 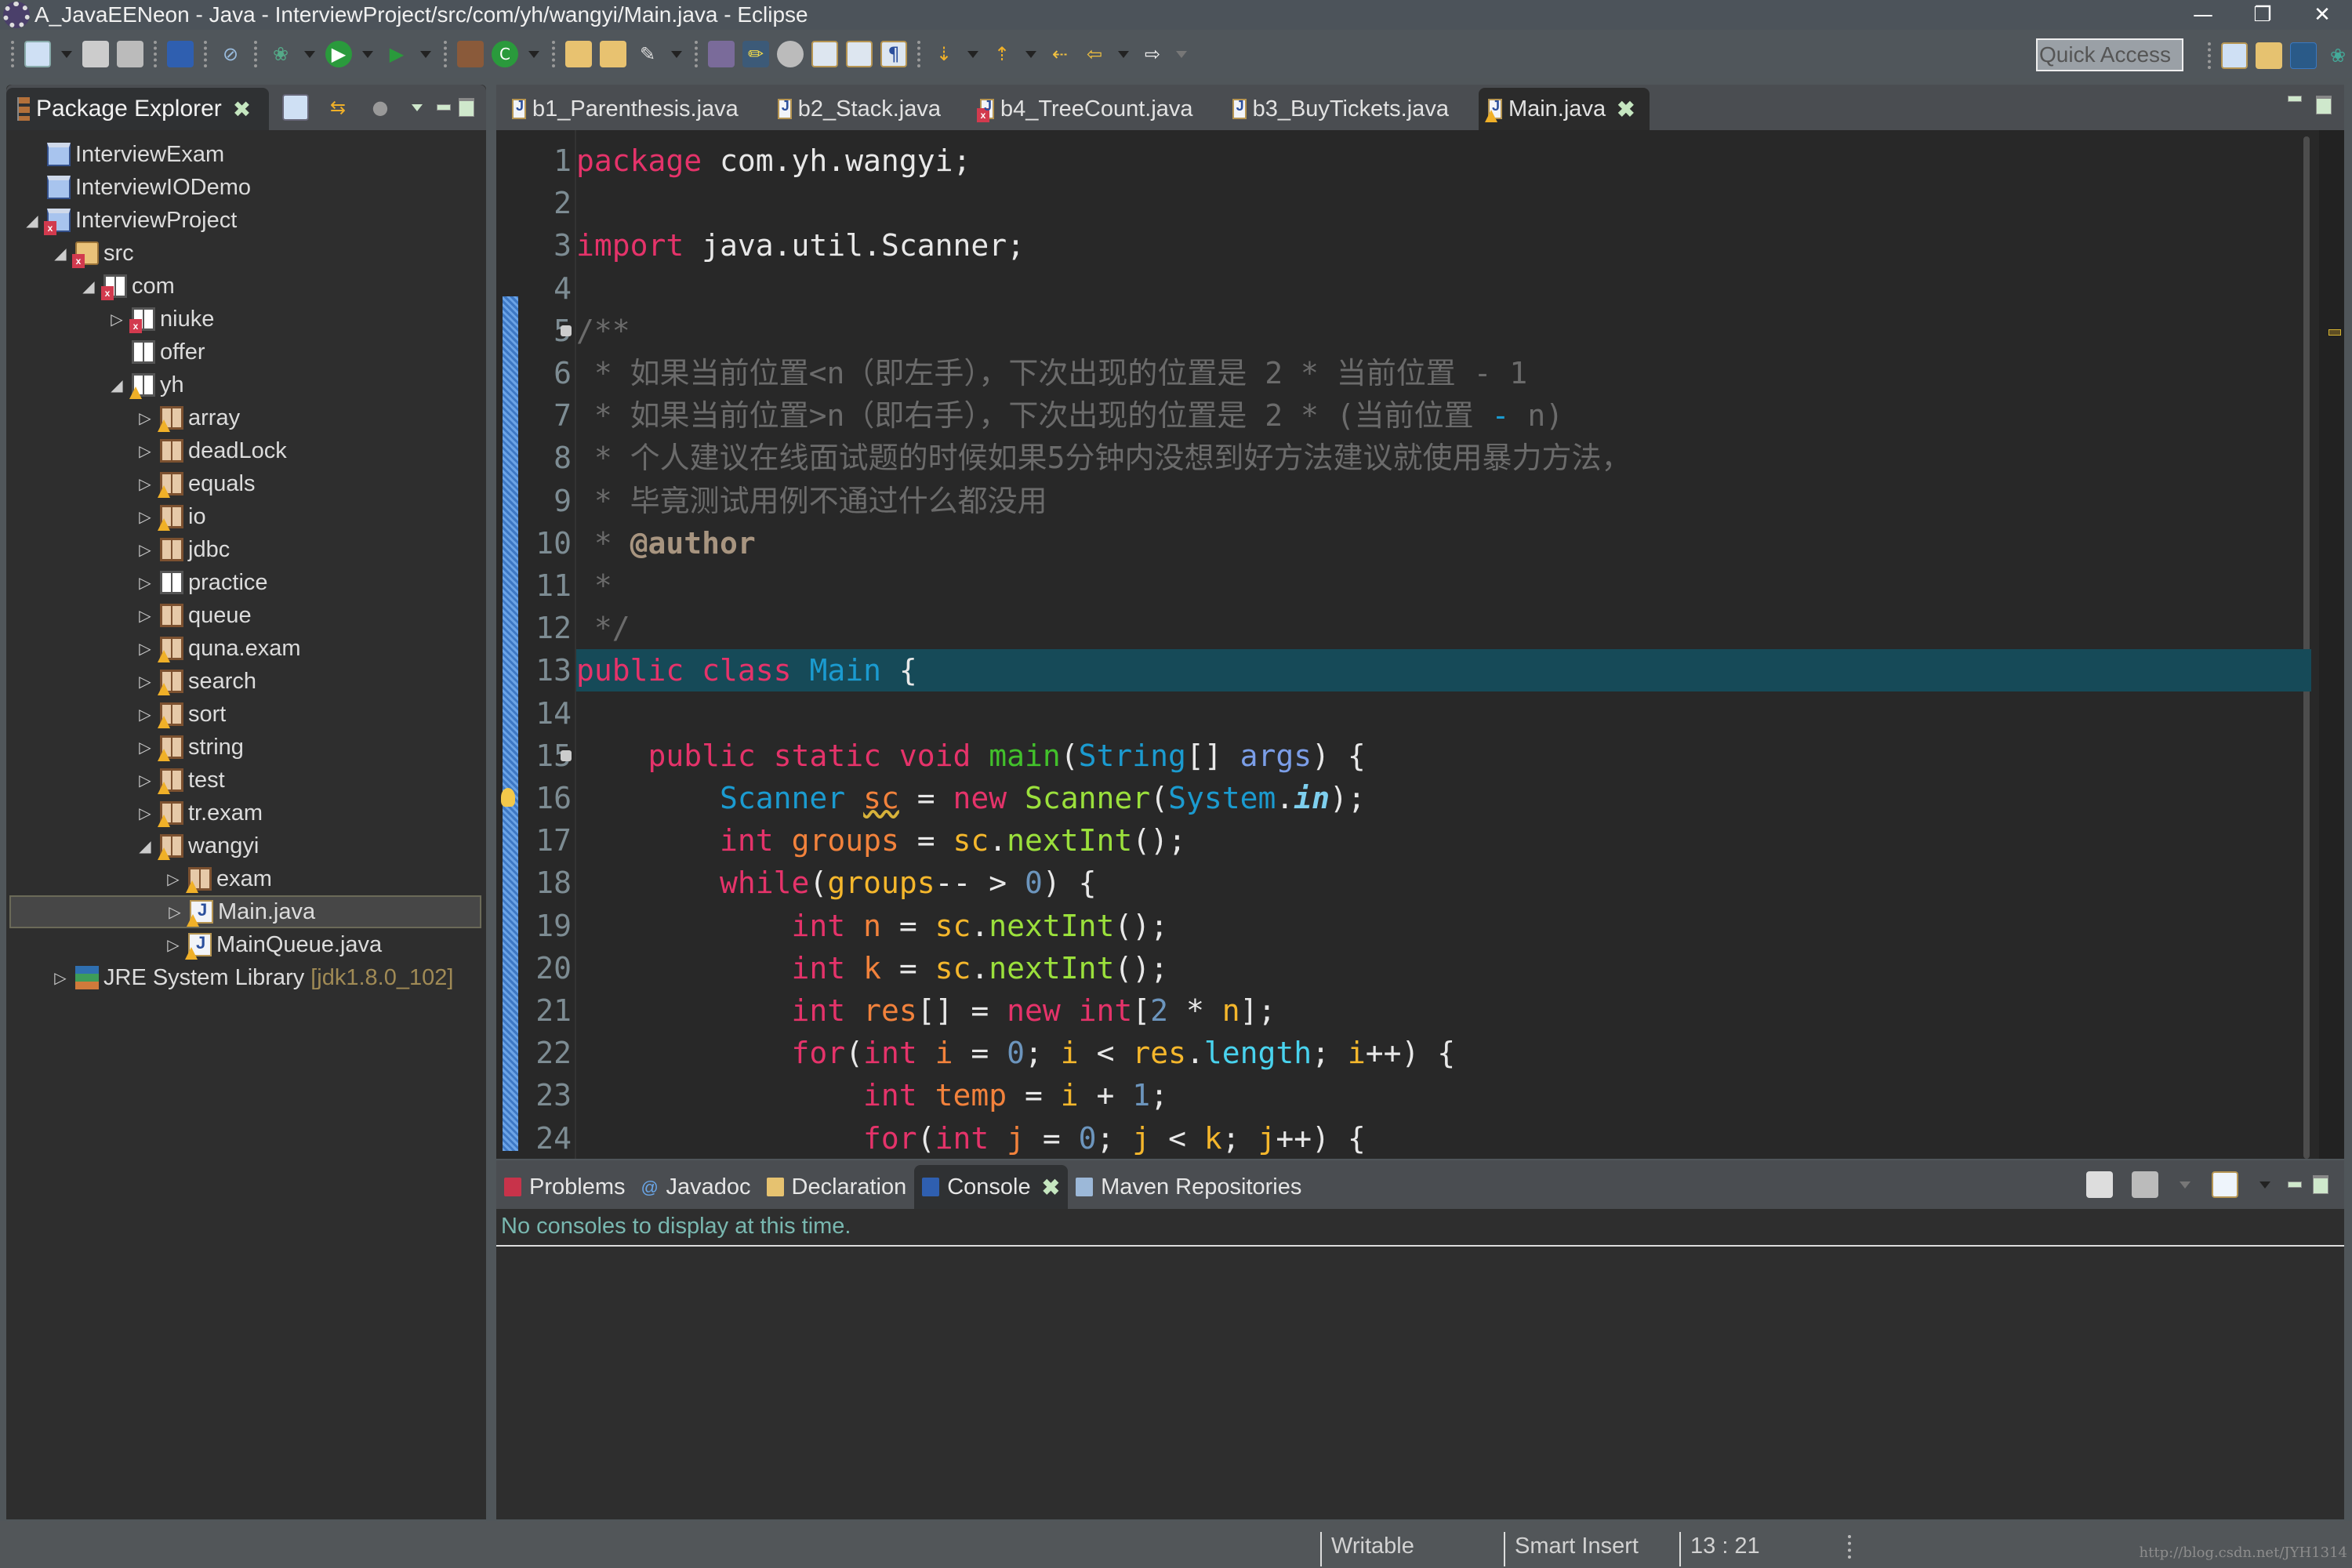 What do you see at coordinates (246, 549) in the screenshot?
I see `tree-item: ▷ jdbc` at bounding box center [246, 549].